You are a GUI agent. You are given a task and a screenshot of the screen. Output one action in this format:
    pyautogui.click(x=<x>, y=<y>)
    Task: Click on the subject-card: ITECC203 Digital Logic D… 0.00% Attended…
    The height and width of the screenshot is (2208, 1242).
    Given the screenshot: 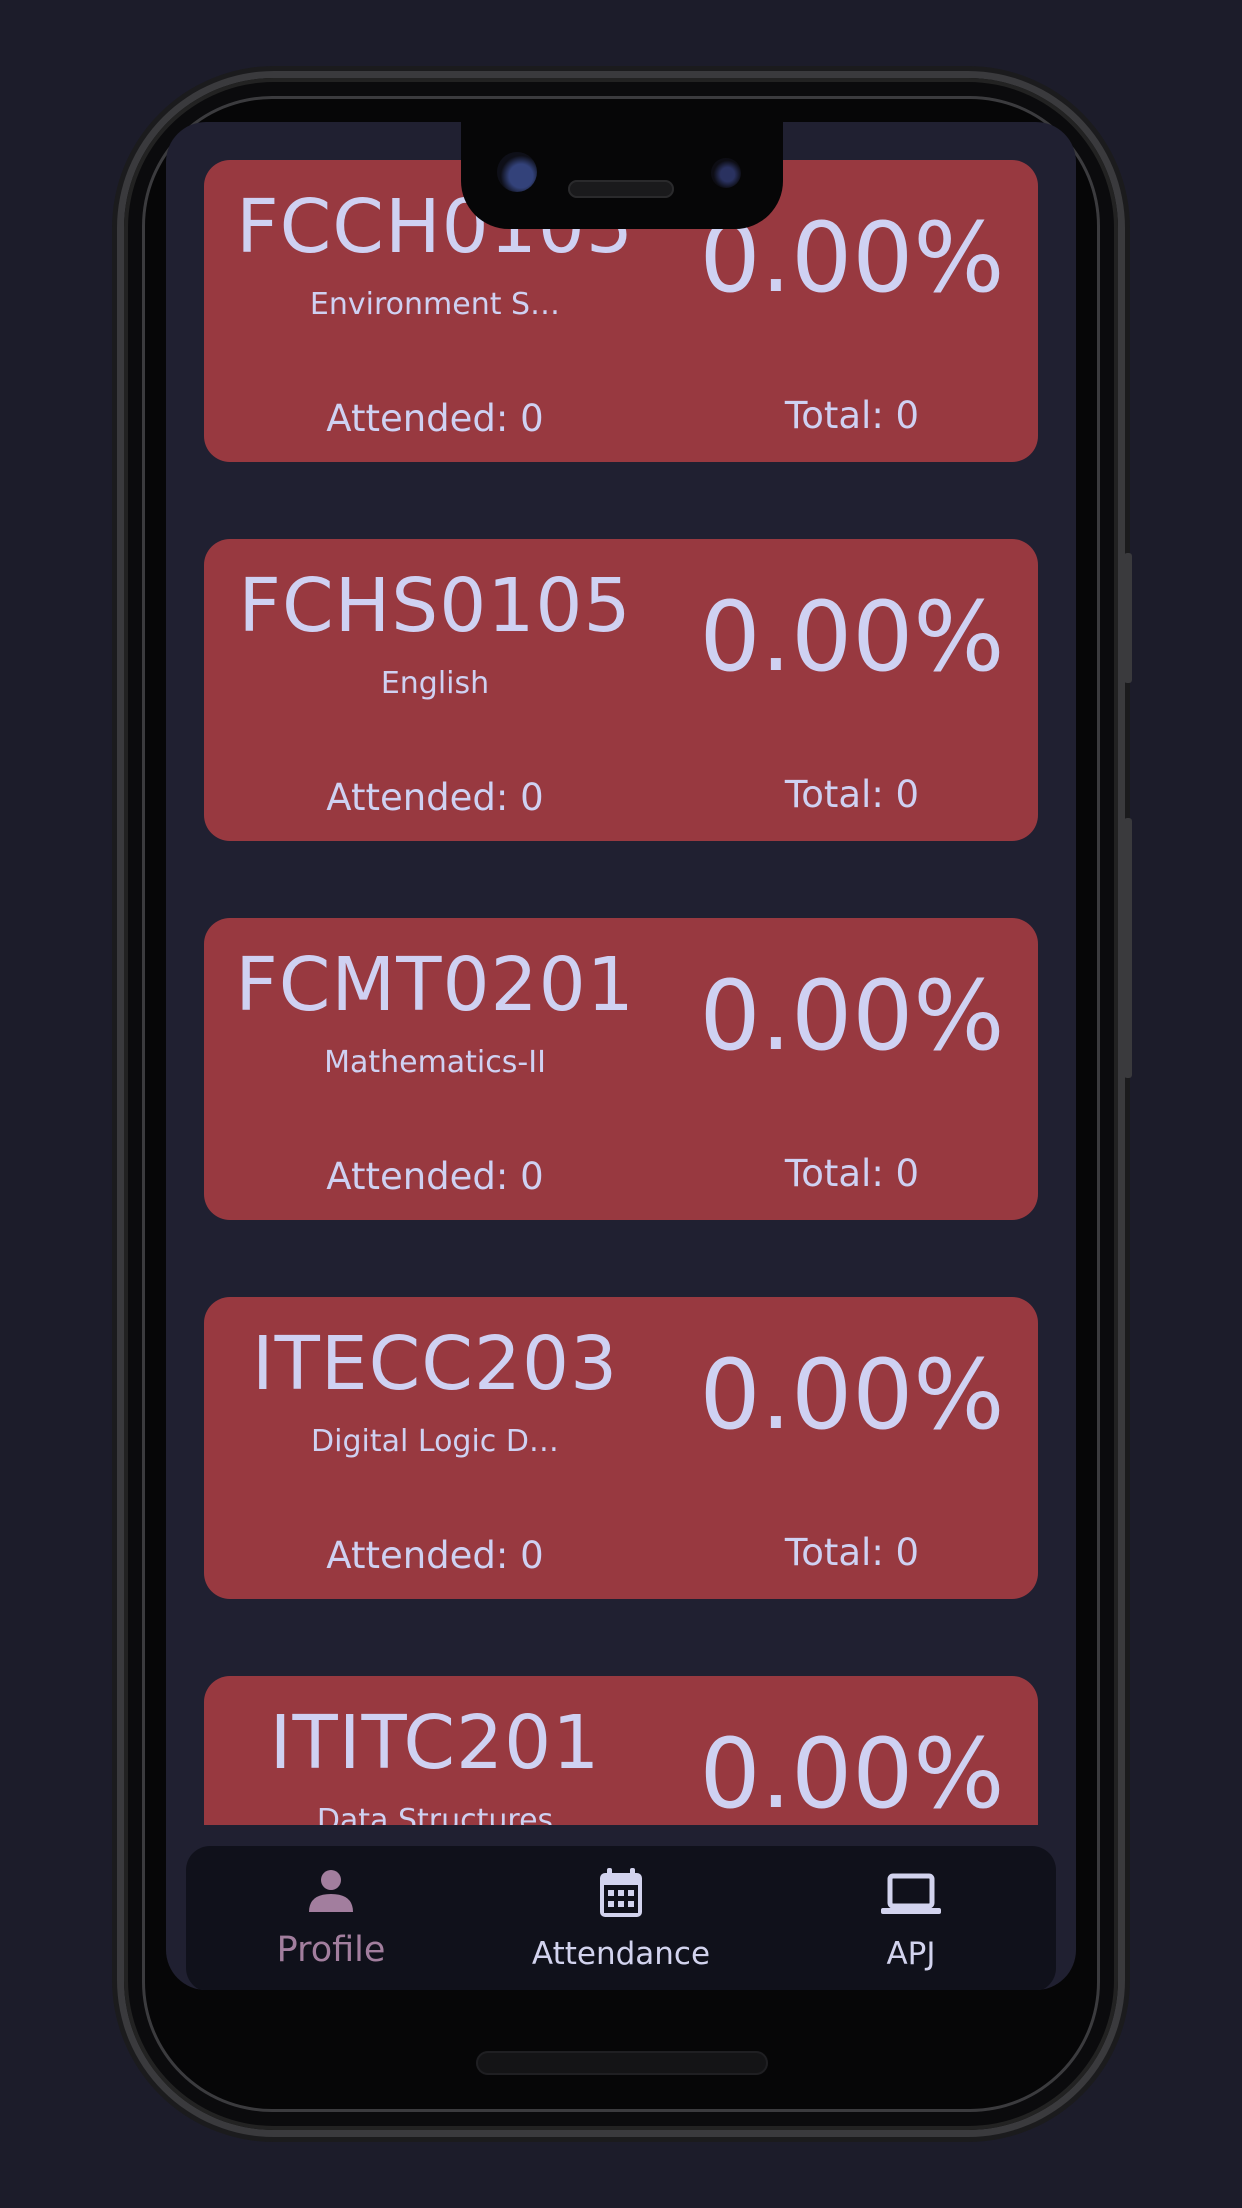 What is the action you would take?
    pyautogui.click(x=621, y=1448)
    